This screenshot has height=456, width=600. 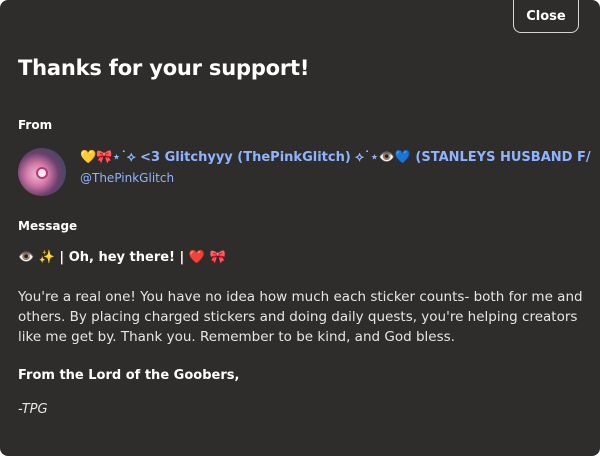 I want to click on avatar, so click(x=42, y=172).